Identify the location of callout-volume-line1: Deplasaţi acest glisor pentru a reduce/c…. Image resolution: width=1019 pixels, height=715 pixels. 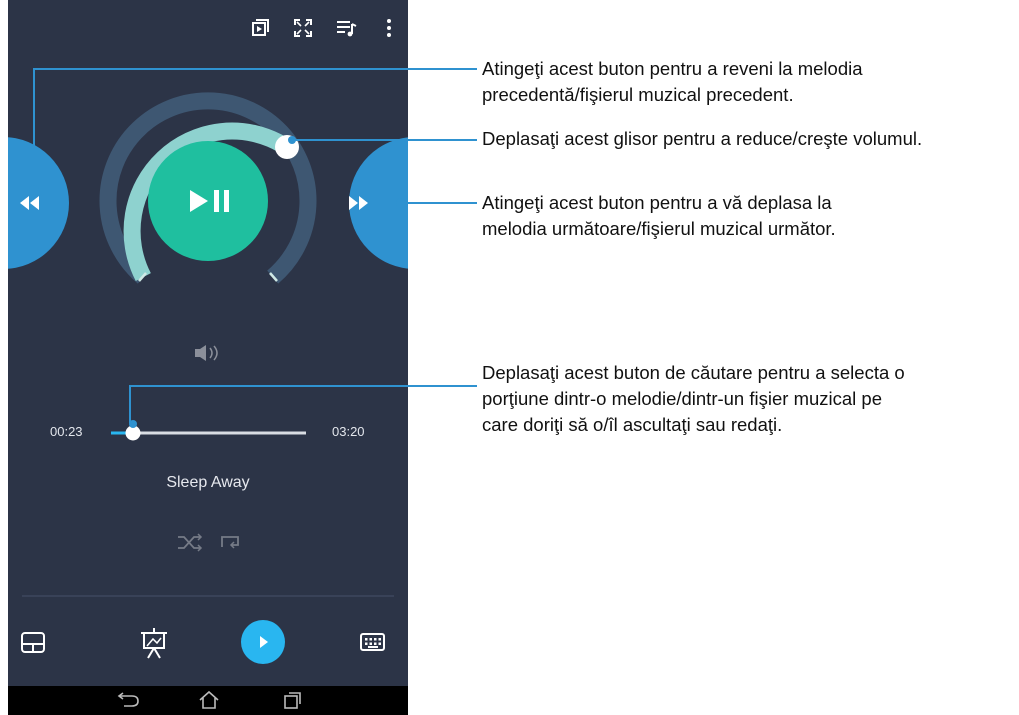
(702, 138).